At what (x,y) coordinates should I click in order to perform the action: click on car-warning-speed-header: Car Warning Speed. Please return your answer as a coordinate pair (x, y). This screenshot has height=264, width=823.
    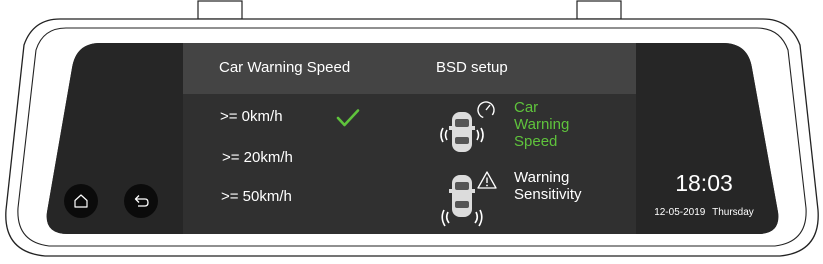
    Looking at the image, I should click on (285, 67).